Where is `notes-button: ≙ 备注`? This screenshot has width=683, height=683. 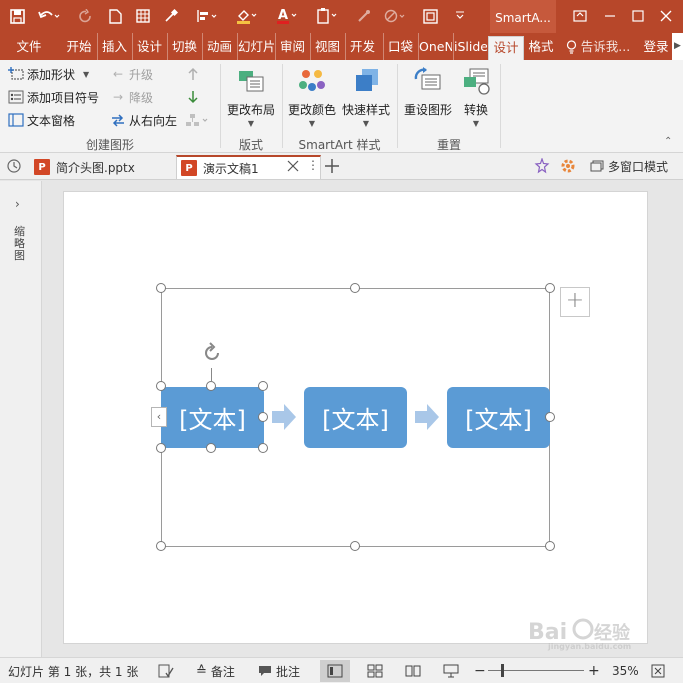 notes-button: ≙ 备注 is located at coordinates (215, 670).